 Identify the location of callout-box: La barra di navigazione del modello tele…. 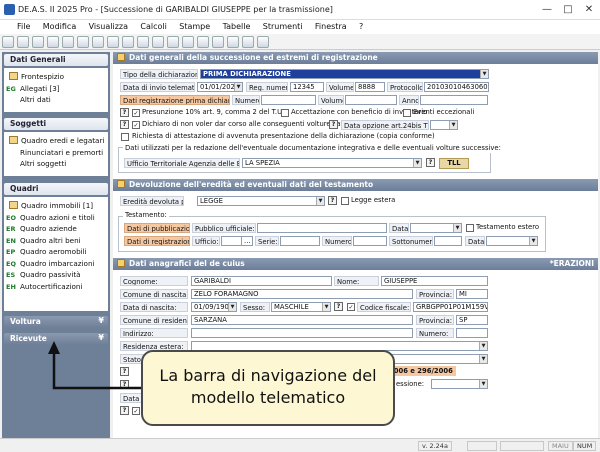
(268, 388).